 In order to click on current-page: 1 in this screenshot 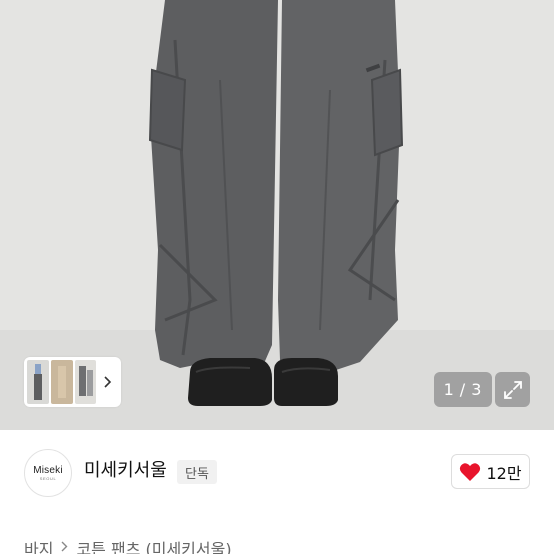, I will do `click(449, 389)`.